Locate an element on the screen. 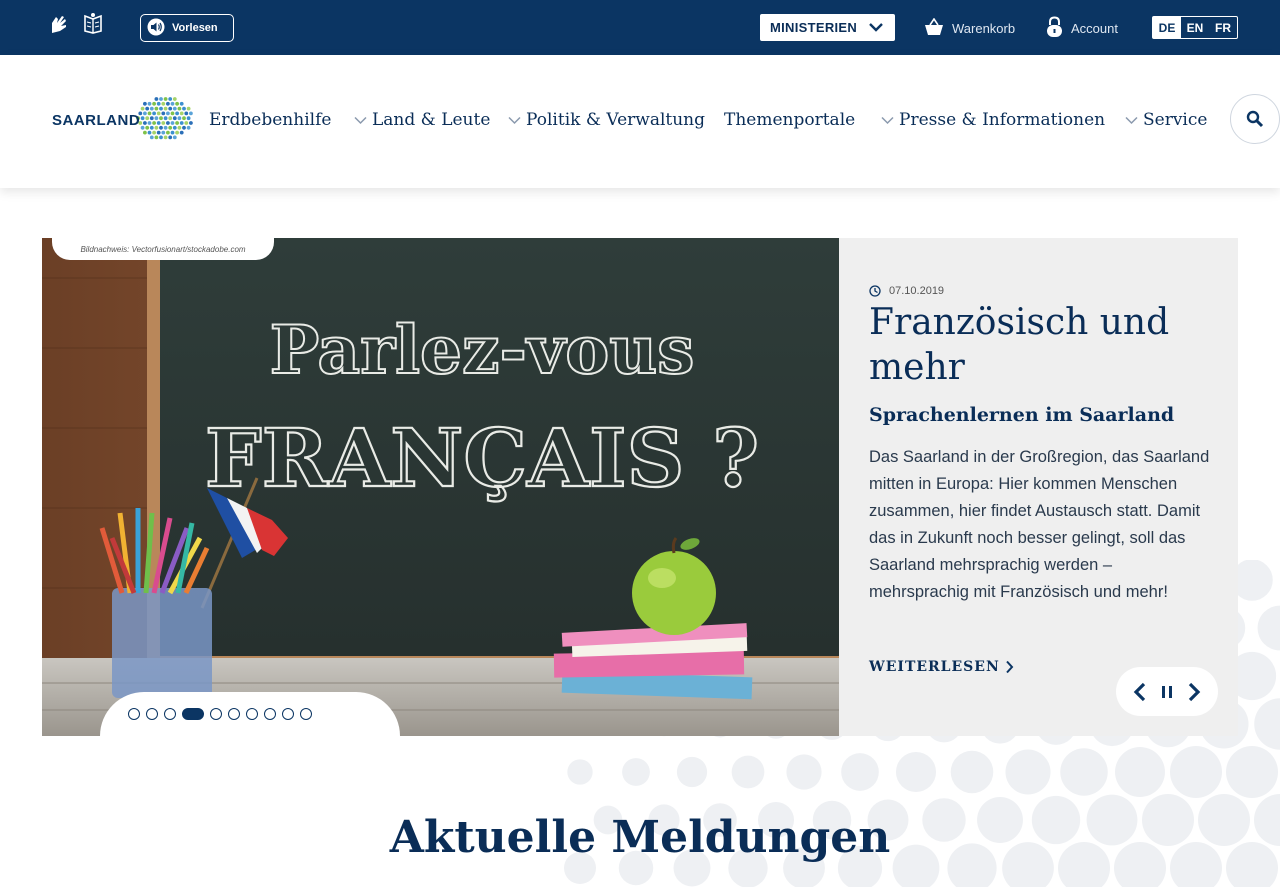  pause-icon is located at coordinates (1166, 691).